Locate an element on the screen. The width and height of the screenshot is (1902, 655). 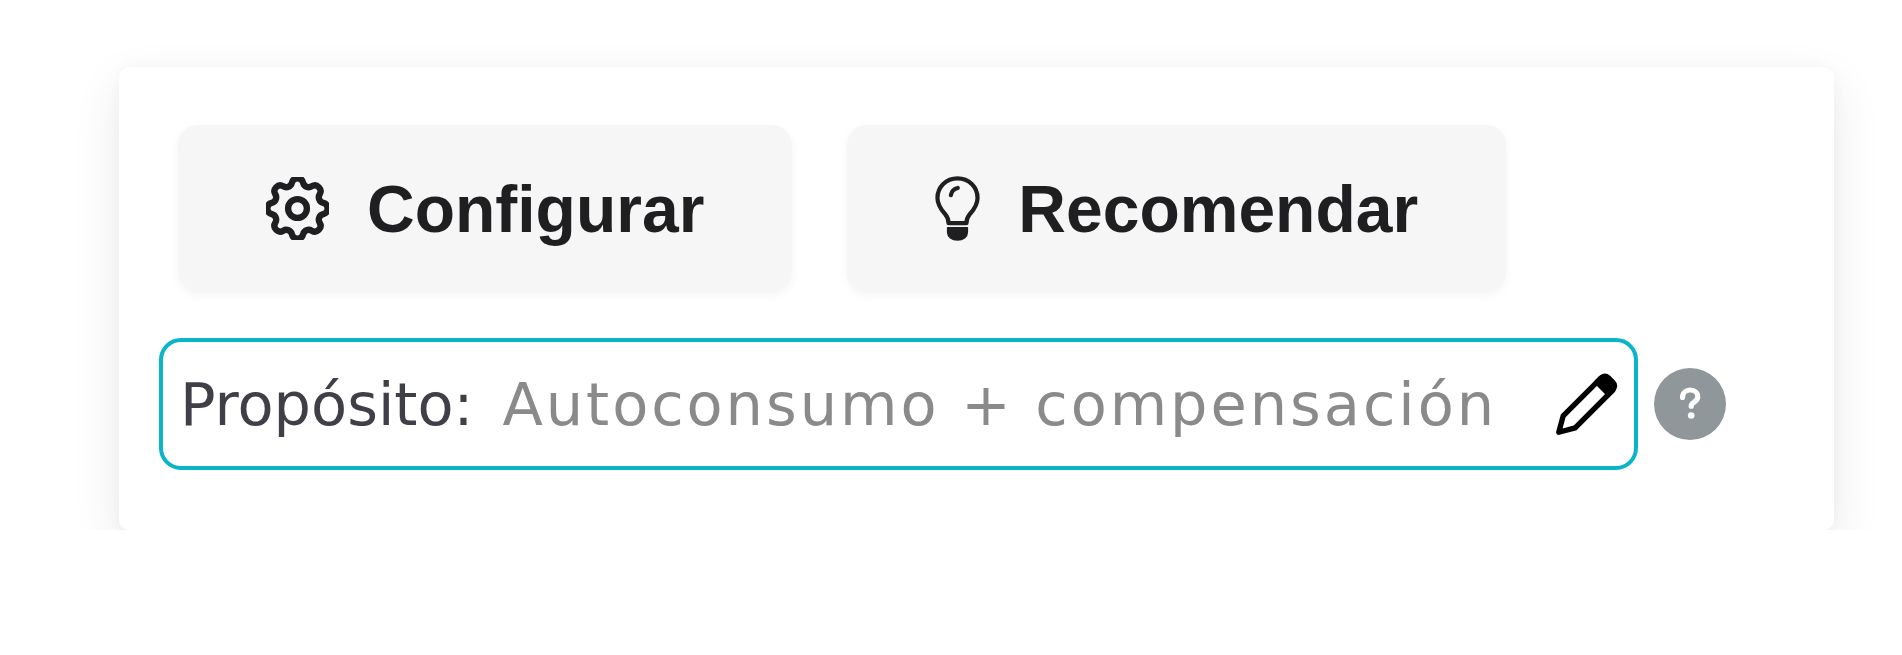
field-value: Autoconsumo + compensación is located at coordinates (1000, 404).